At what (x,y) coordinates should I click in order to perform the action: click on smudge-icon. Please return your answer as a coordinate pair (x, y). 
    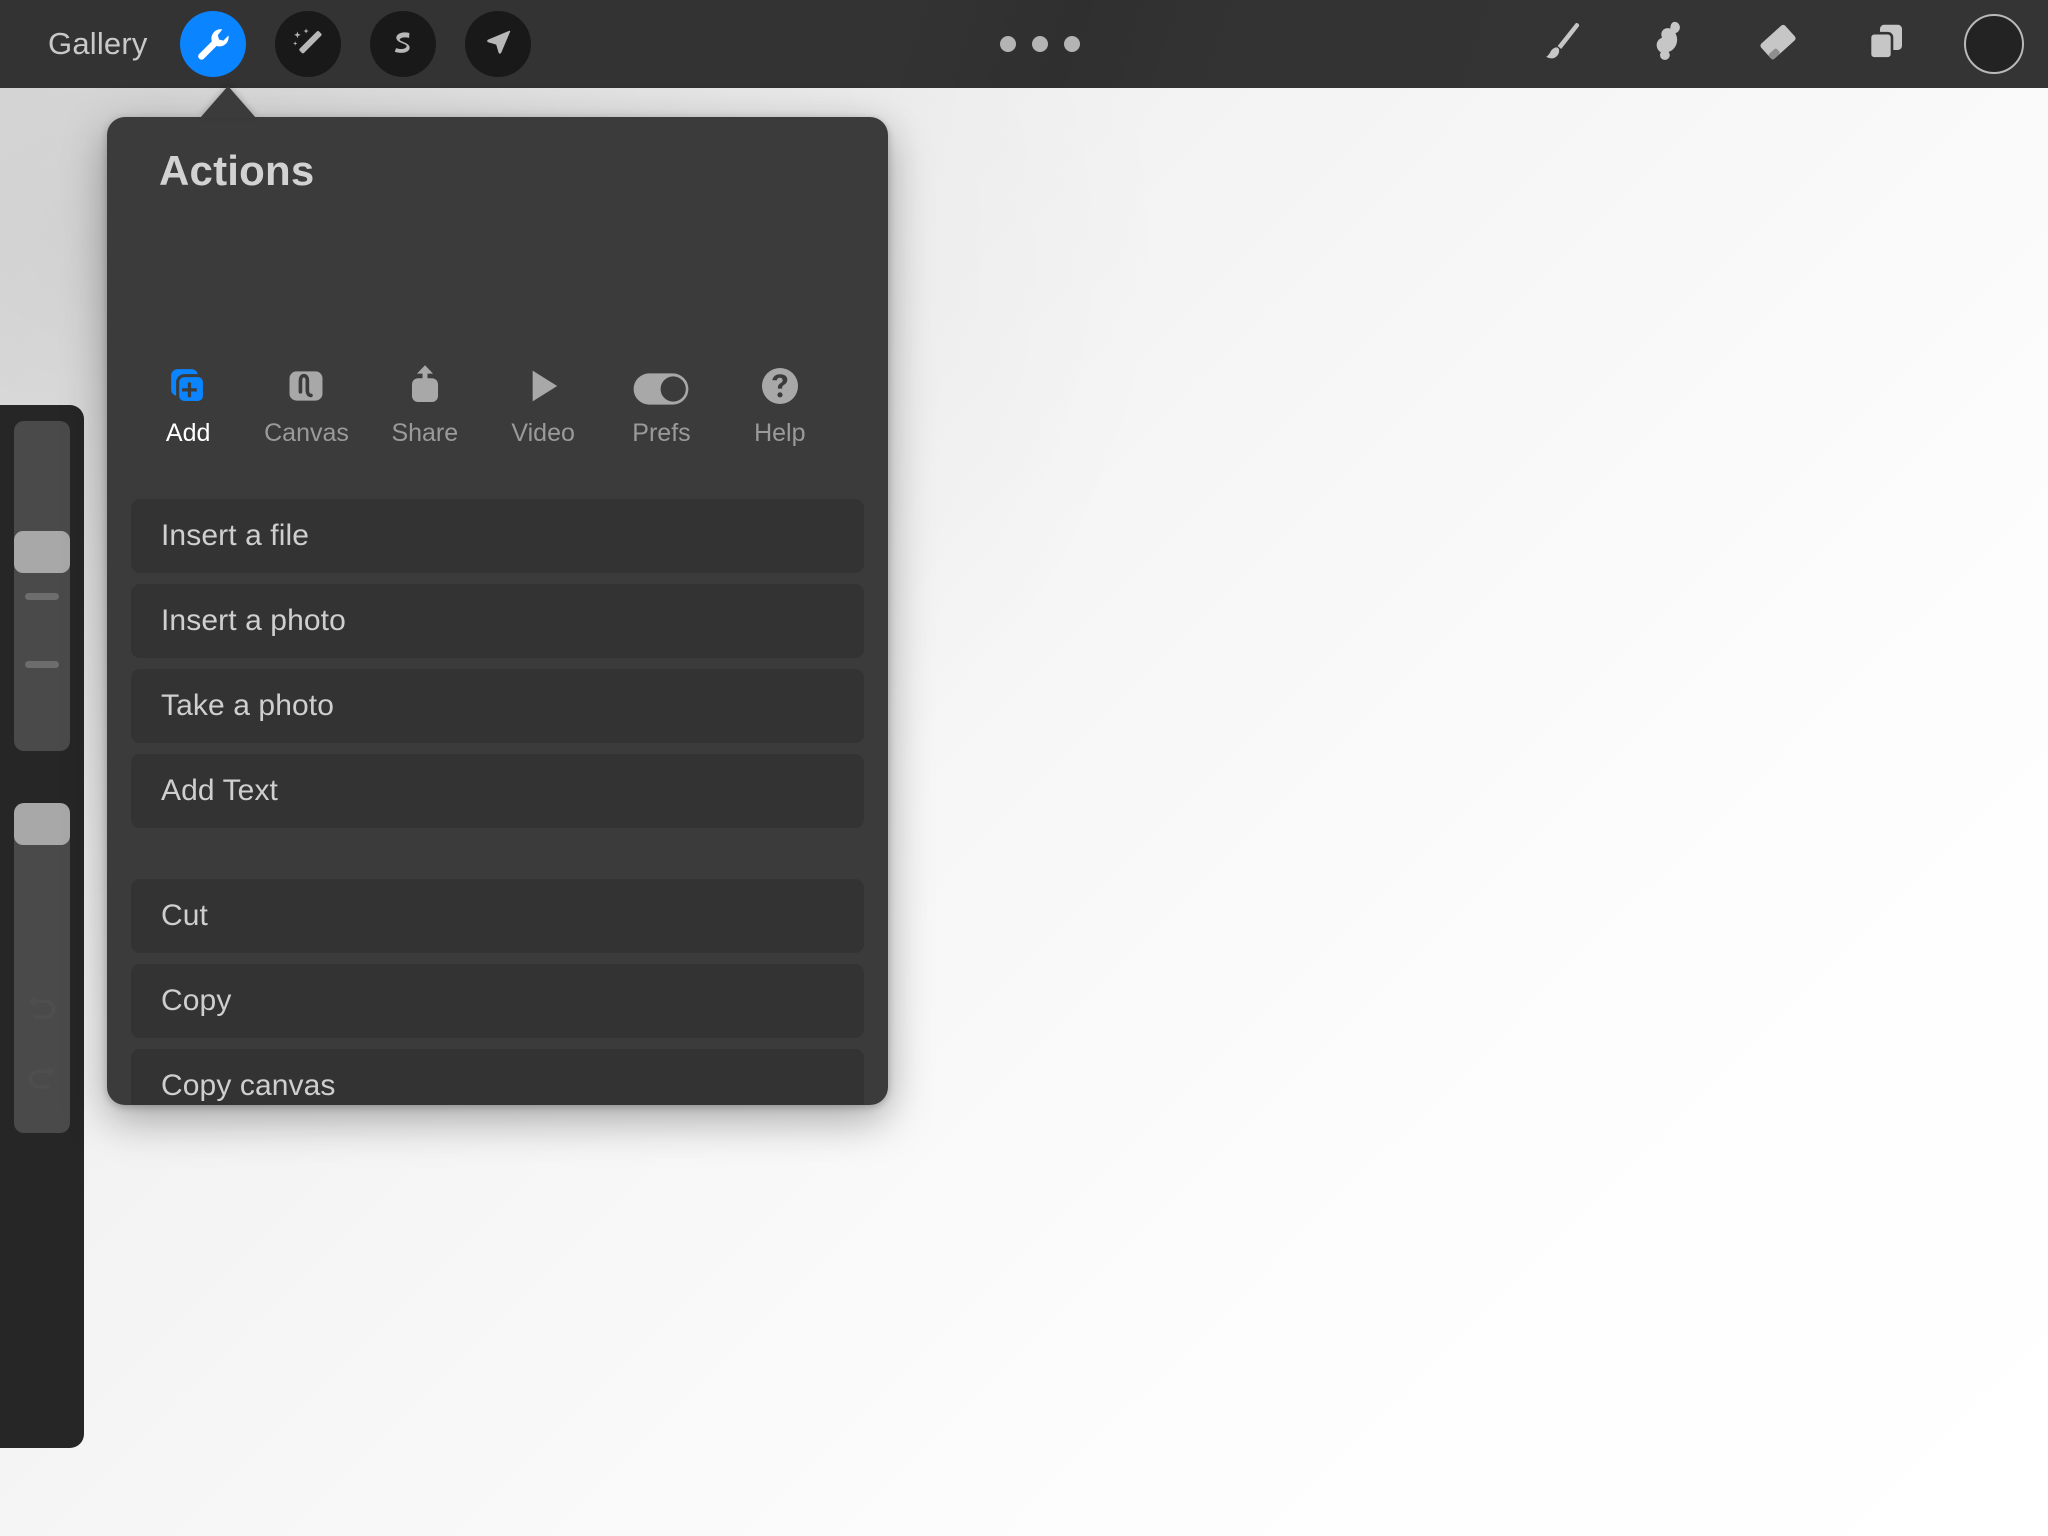
    Looking at the image, I should click on (1670, 44).